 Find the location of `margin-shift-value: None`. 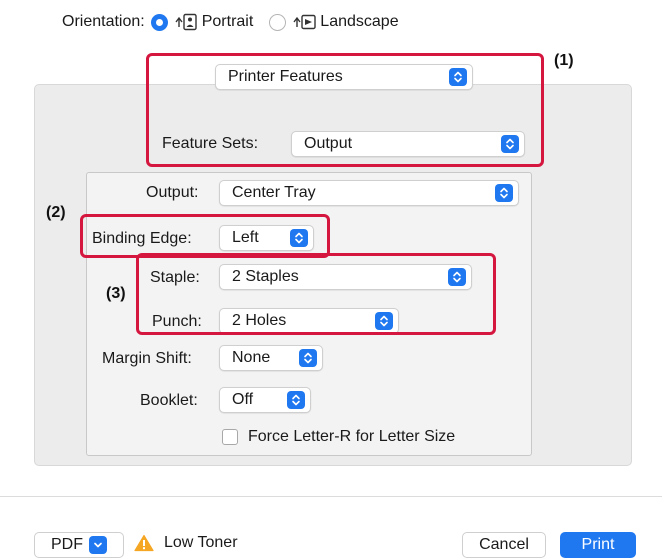

margin-shift-value: None is located at coordinates (251, 357).